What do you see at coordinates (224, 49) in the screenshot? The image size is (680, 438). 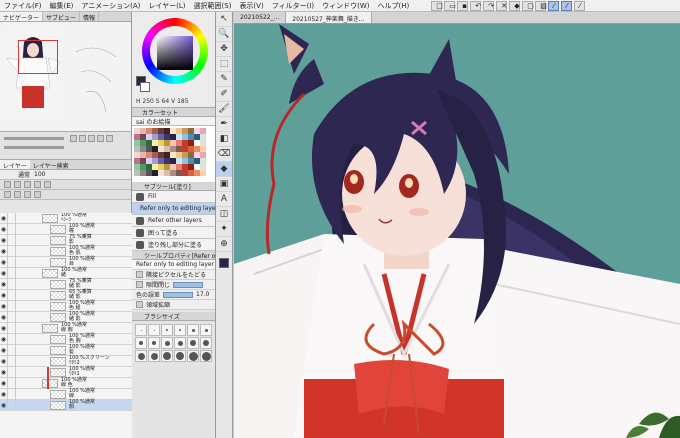 I see `hand-tool-icon: ✥` at bounding box center [224, 49].